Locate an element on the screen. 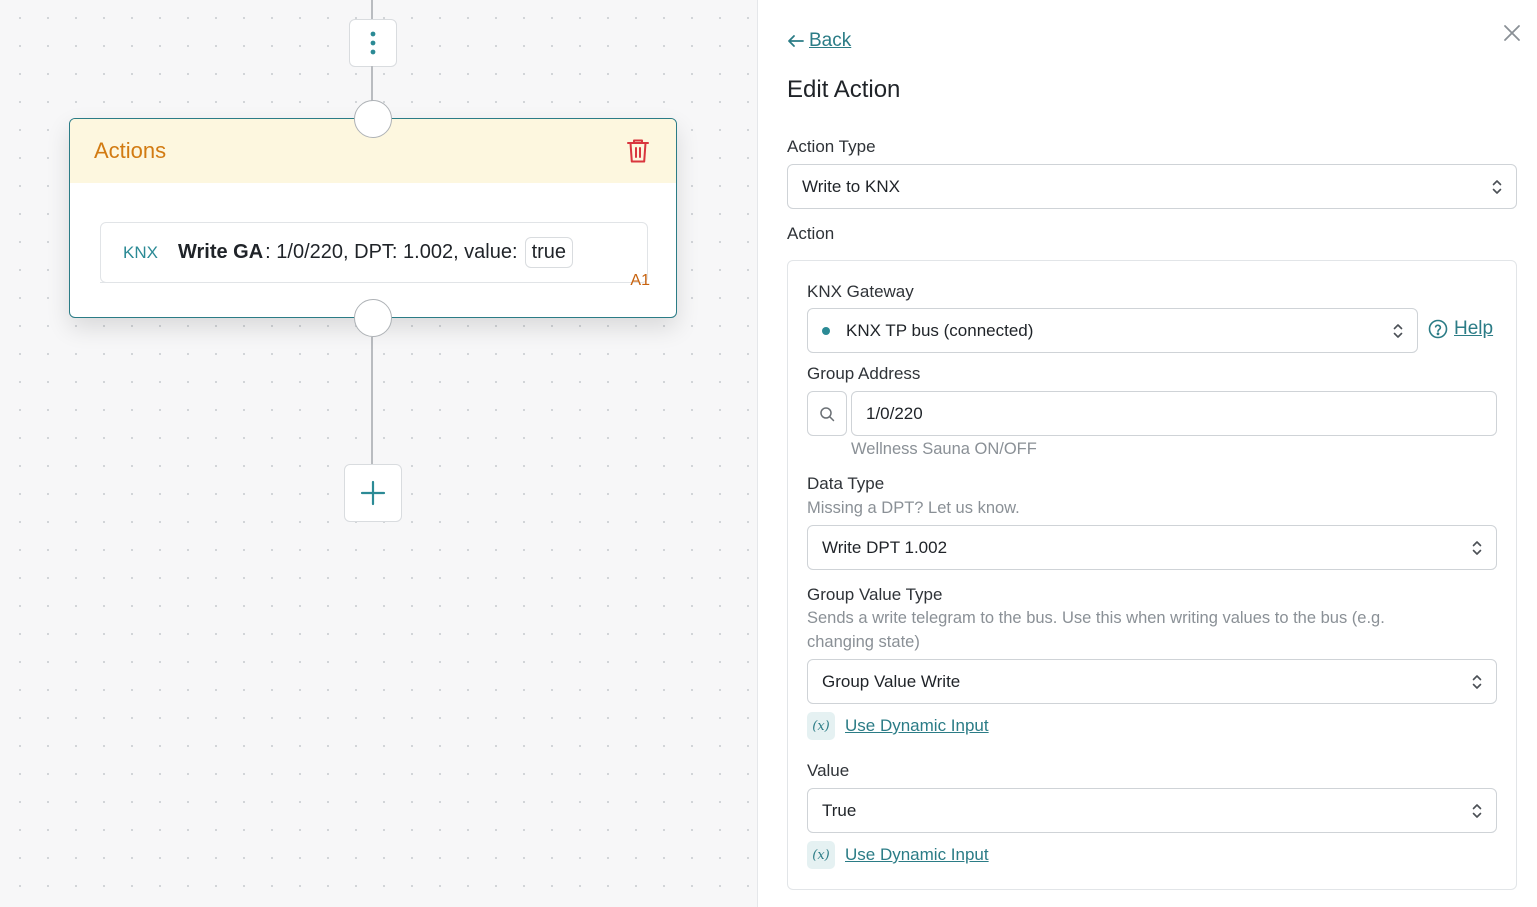  delete-node-button is located at coordinates (638, 151).